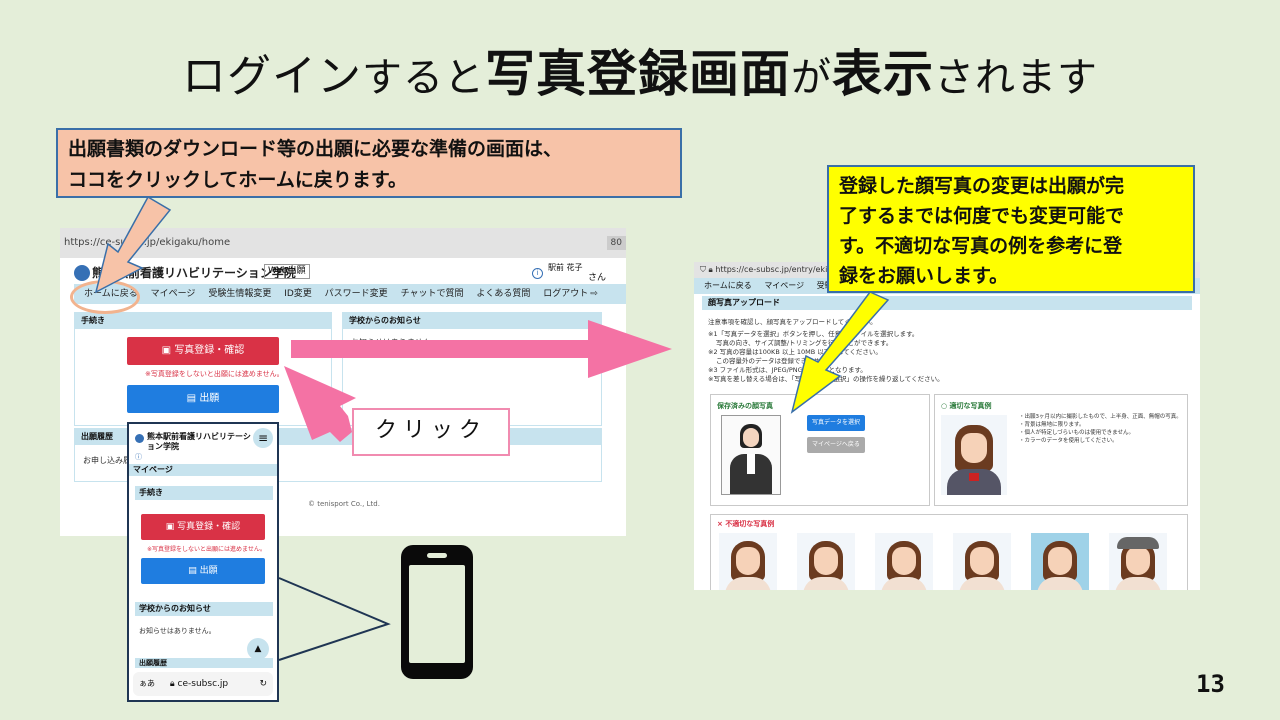 The height and width of the screenshot is (720, 1280). Describe the element at coordinates (133, 244) in the screenshot. I see `home-arrow` at that location.